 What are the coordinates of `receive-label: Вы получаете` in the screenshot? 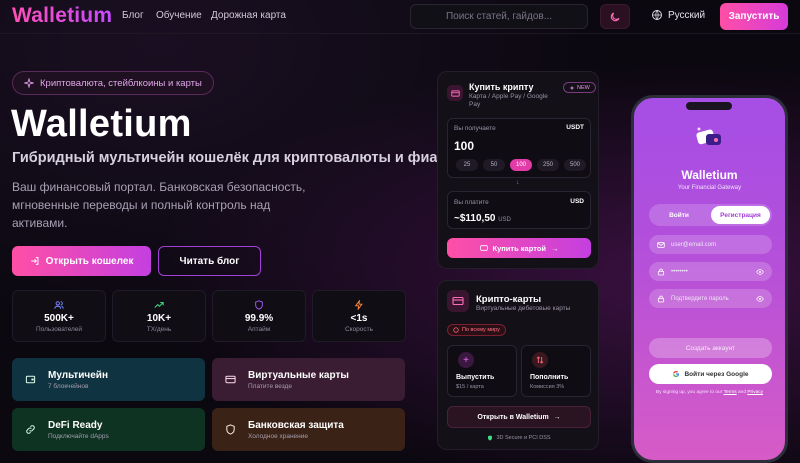 It's located at (475, 128).